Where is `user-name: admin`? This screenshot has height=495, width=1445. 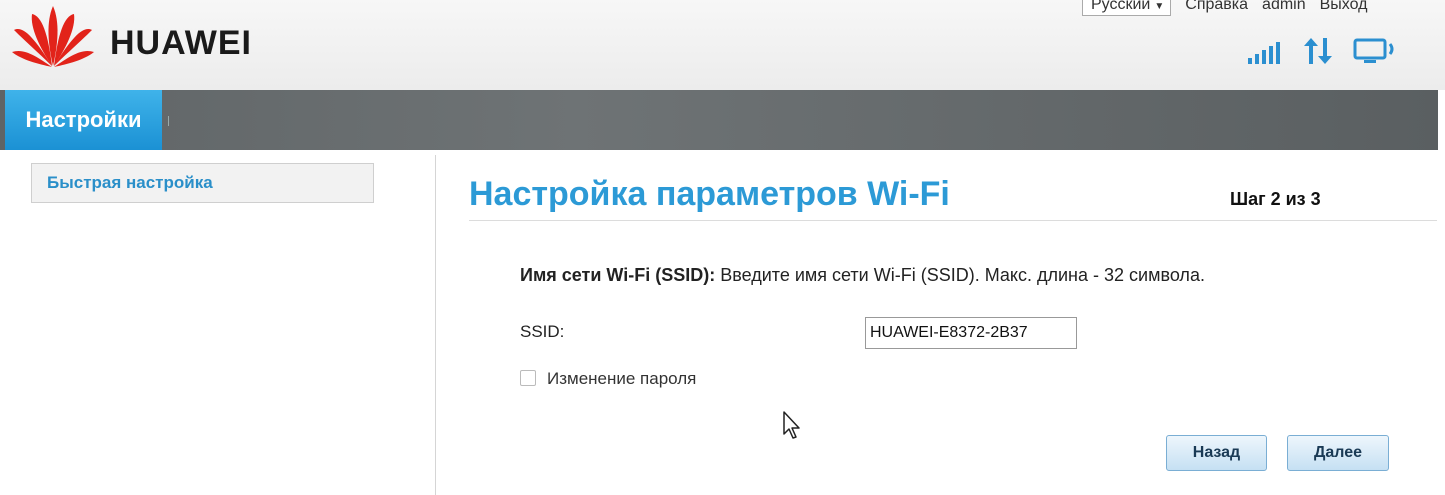
user-name: admin is located at coordinates (1284, 6).